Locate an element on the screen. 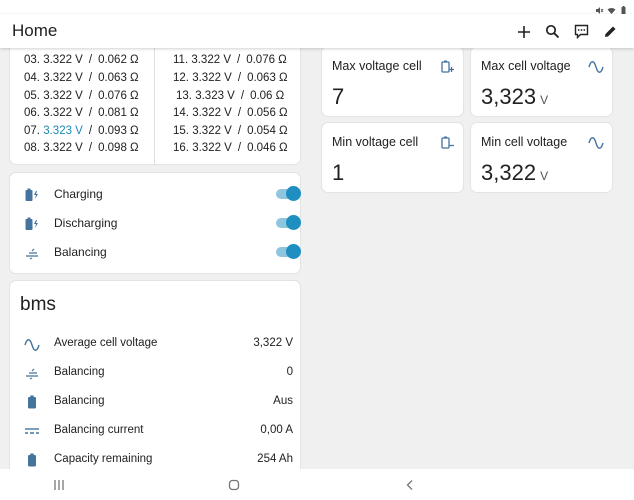 Image resolution: width=634 pixels, height=500 pixels. cell-row: 06. 3.322 V/0.081 Ω is located at coordinates (81, 113).